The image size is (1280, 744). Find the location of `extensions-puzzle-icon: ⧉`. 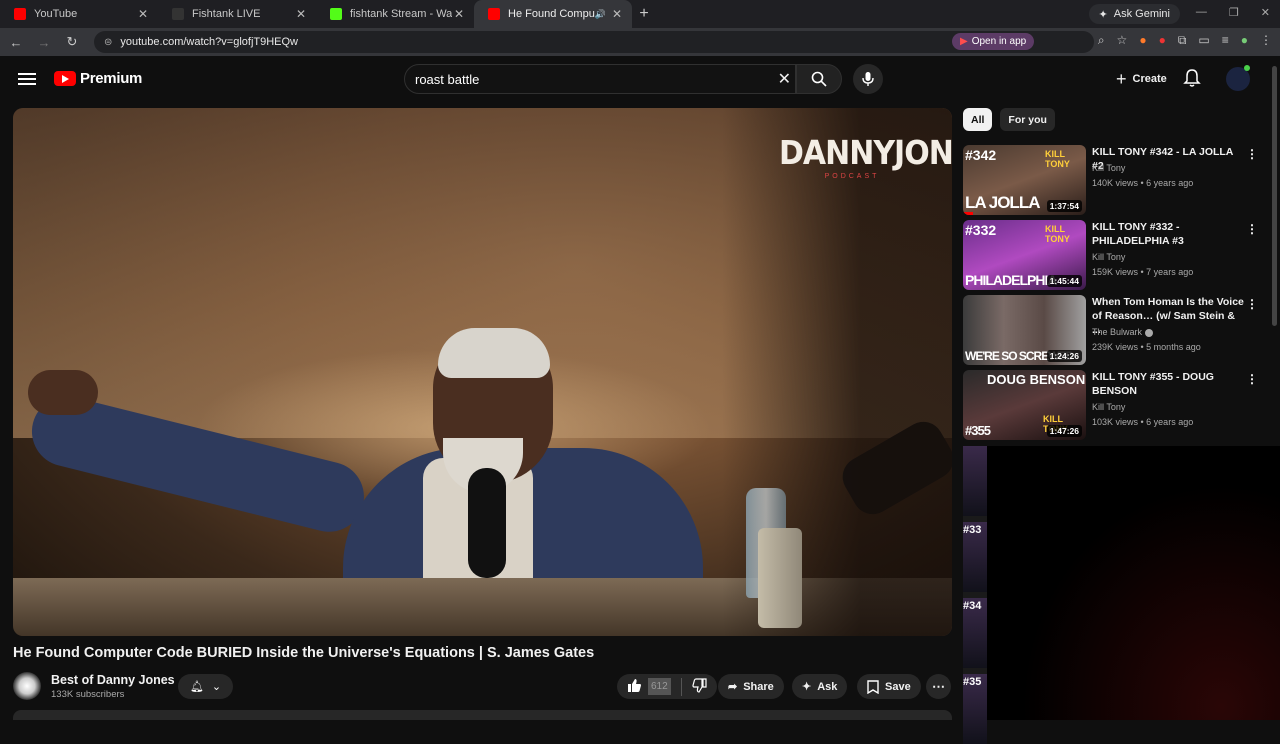

extensions-puzzle-icon: ⧉ is located at coordinates (1182, 40).